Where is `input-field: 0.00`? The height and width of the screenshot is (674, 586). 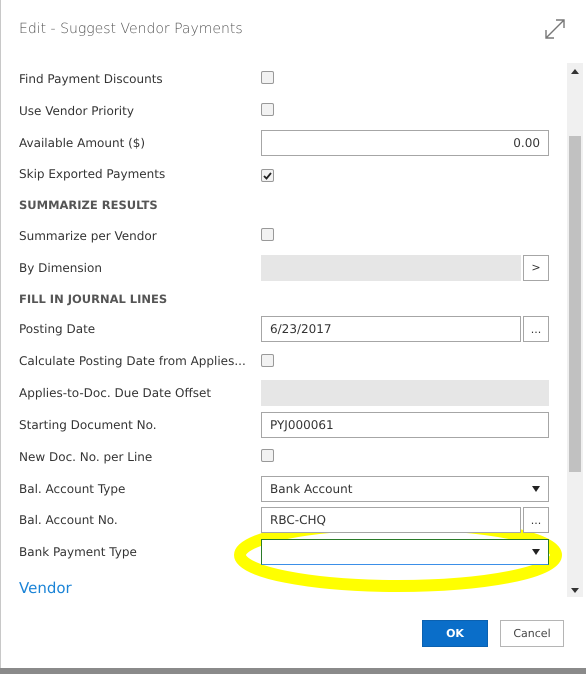
input-field: 0.00 is located at coordinates (405, 143).